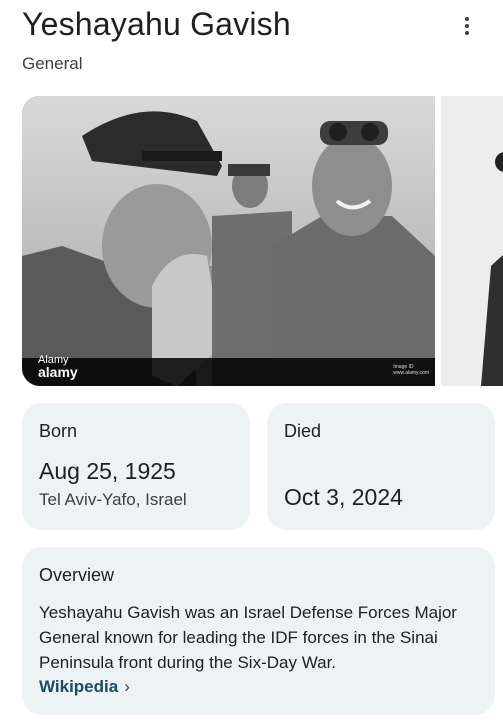 The image size is (503, 720). I want to click on image-id-credit: Image ID www.alamy.com, so click(411, 370).